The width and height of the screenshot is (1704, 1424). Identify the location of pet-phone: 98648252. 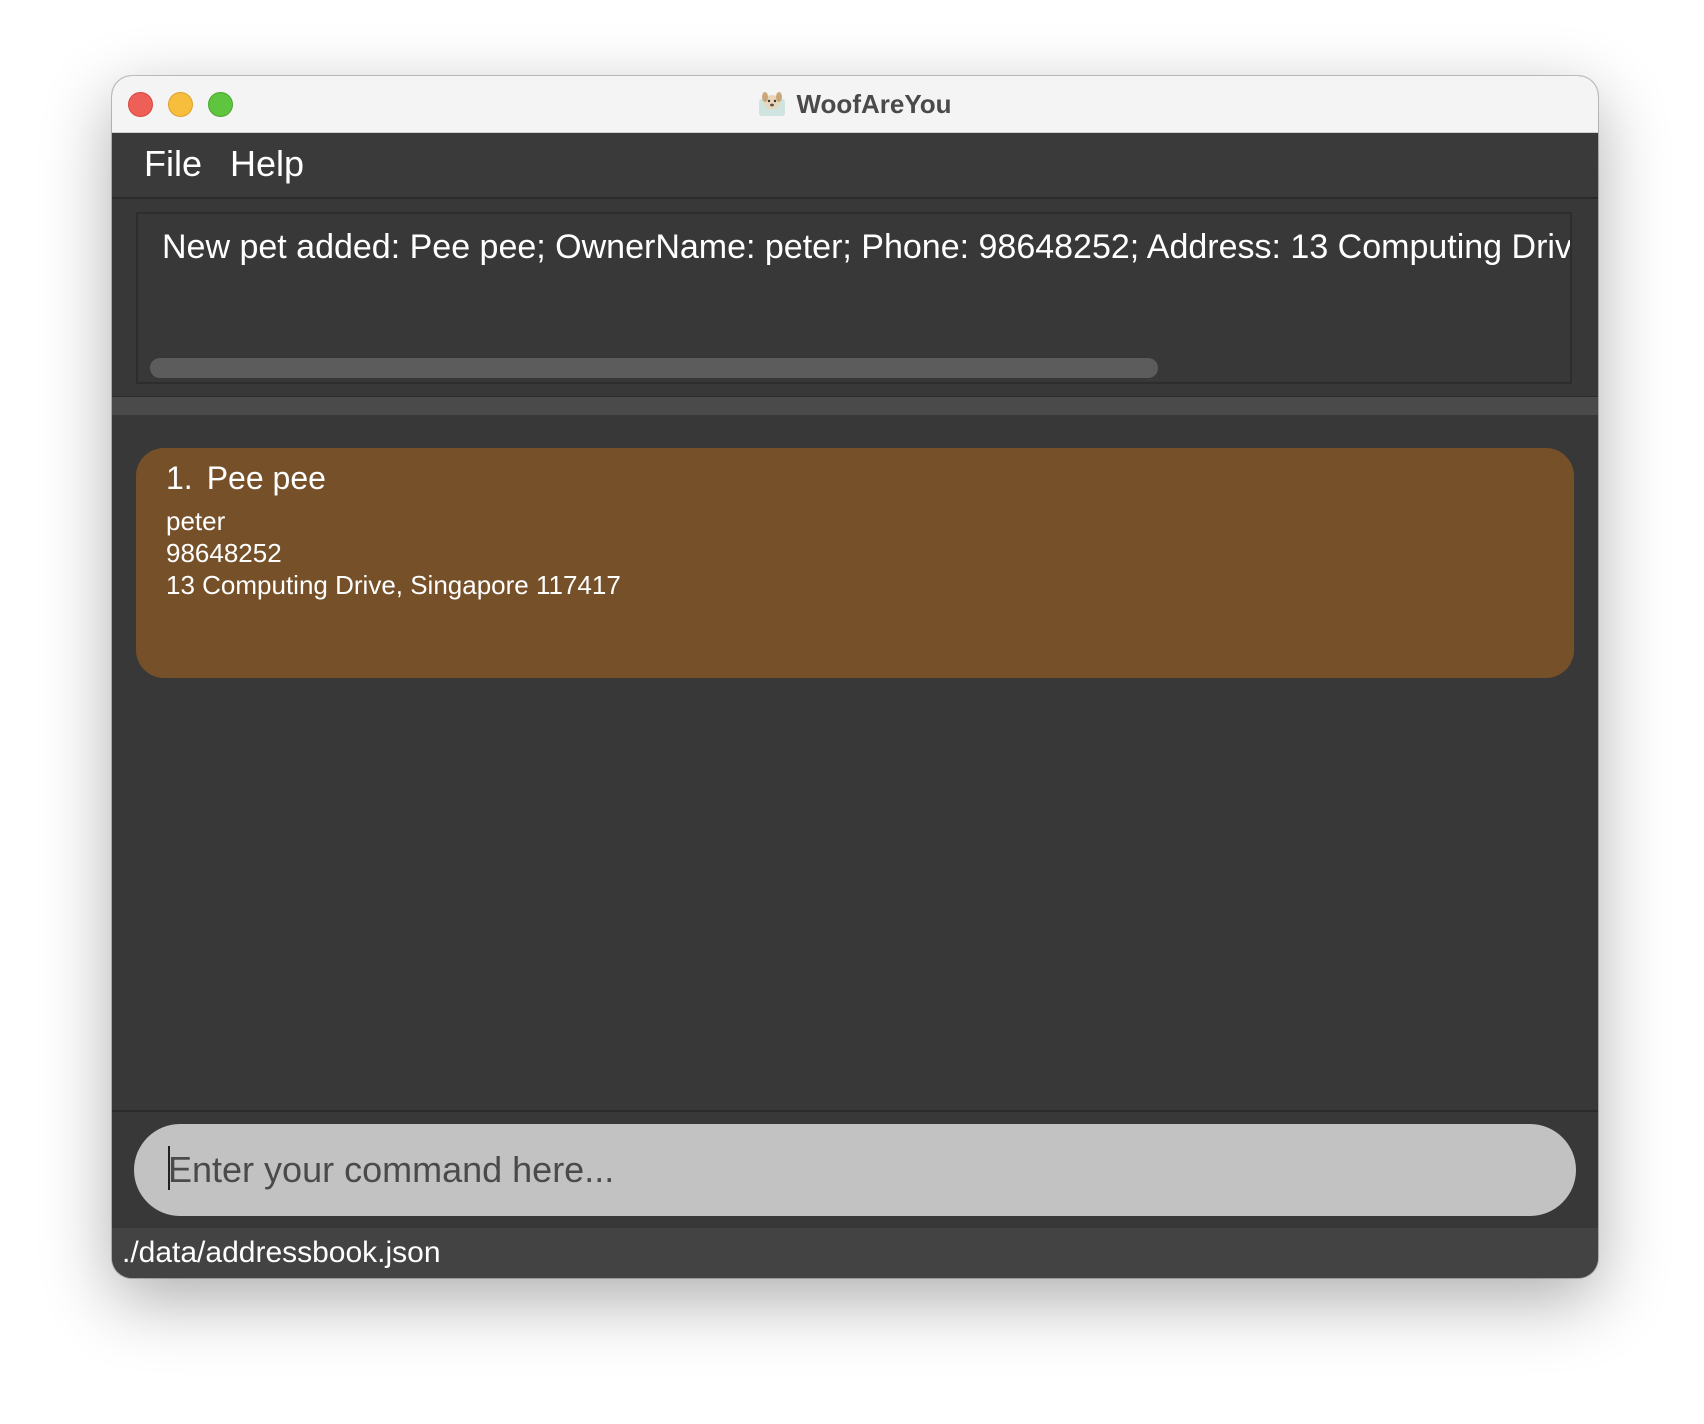
(224, 553).